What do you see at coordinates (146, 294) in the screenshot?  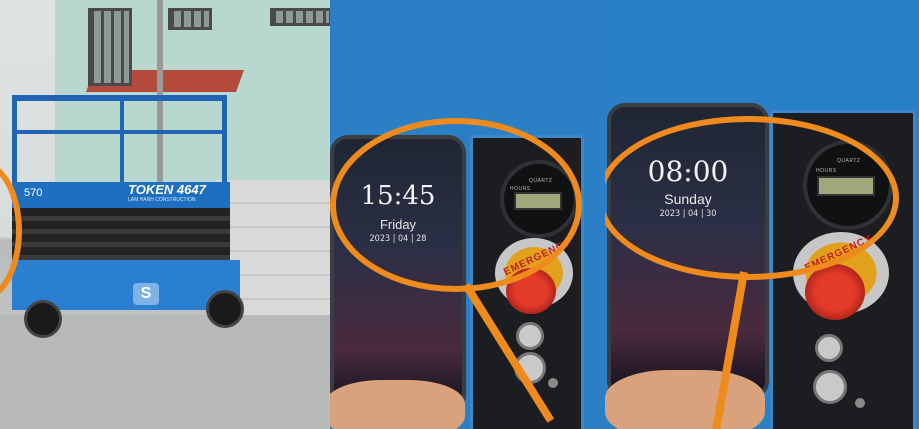 I see `lift-logo-icon: S` at bounding box center [146, 294].